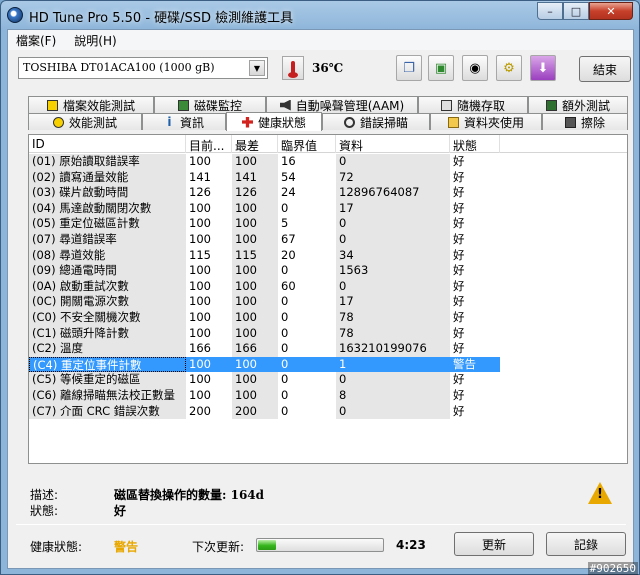 Image resolution: width=640 pixels, height=575 pixels. I want to click on footer-bar: 健康狀態: 警告 下次更新: 4:23 更新 記錄, so click(320, 545).